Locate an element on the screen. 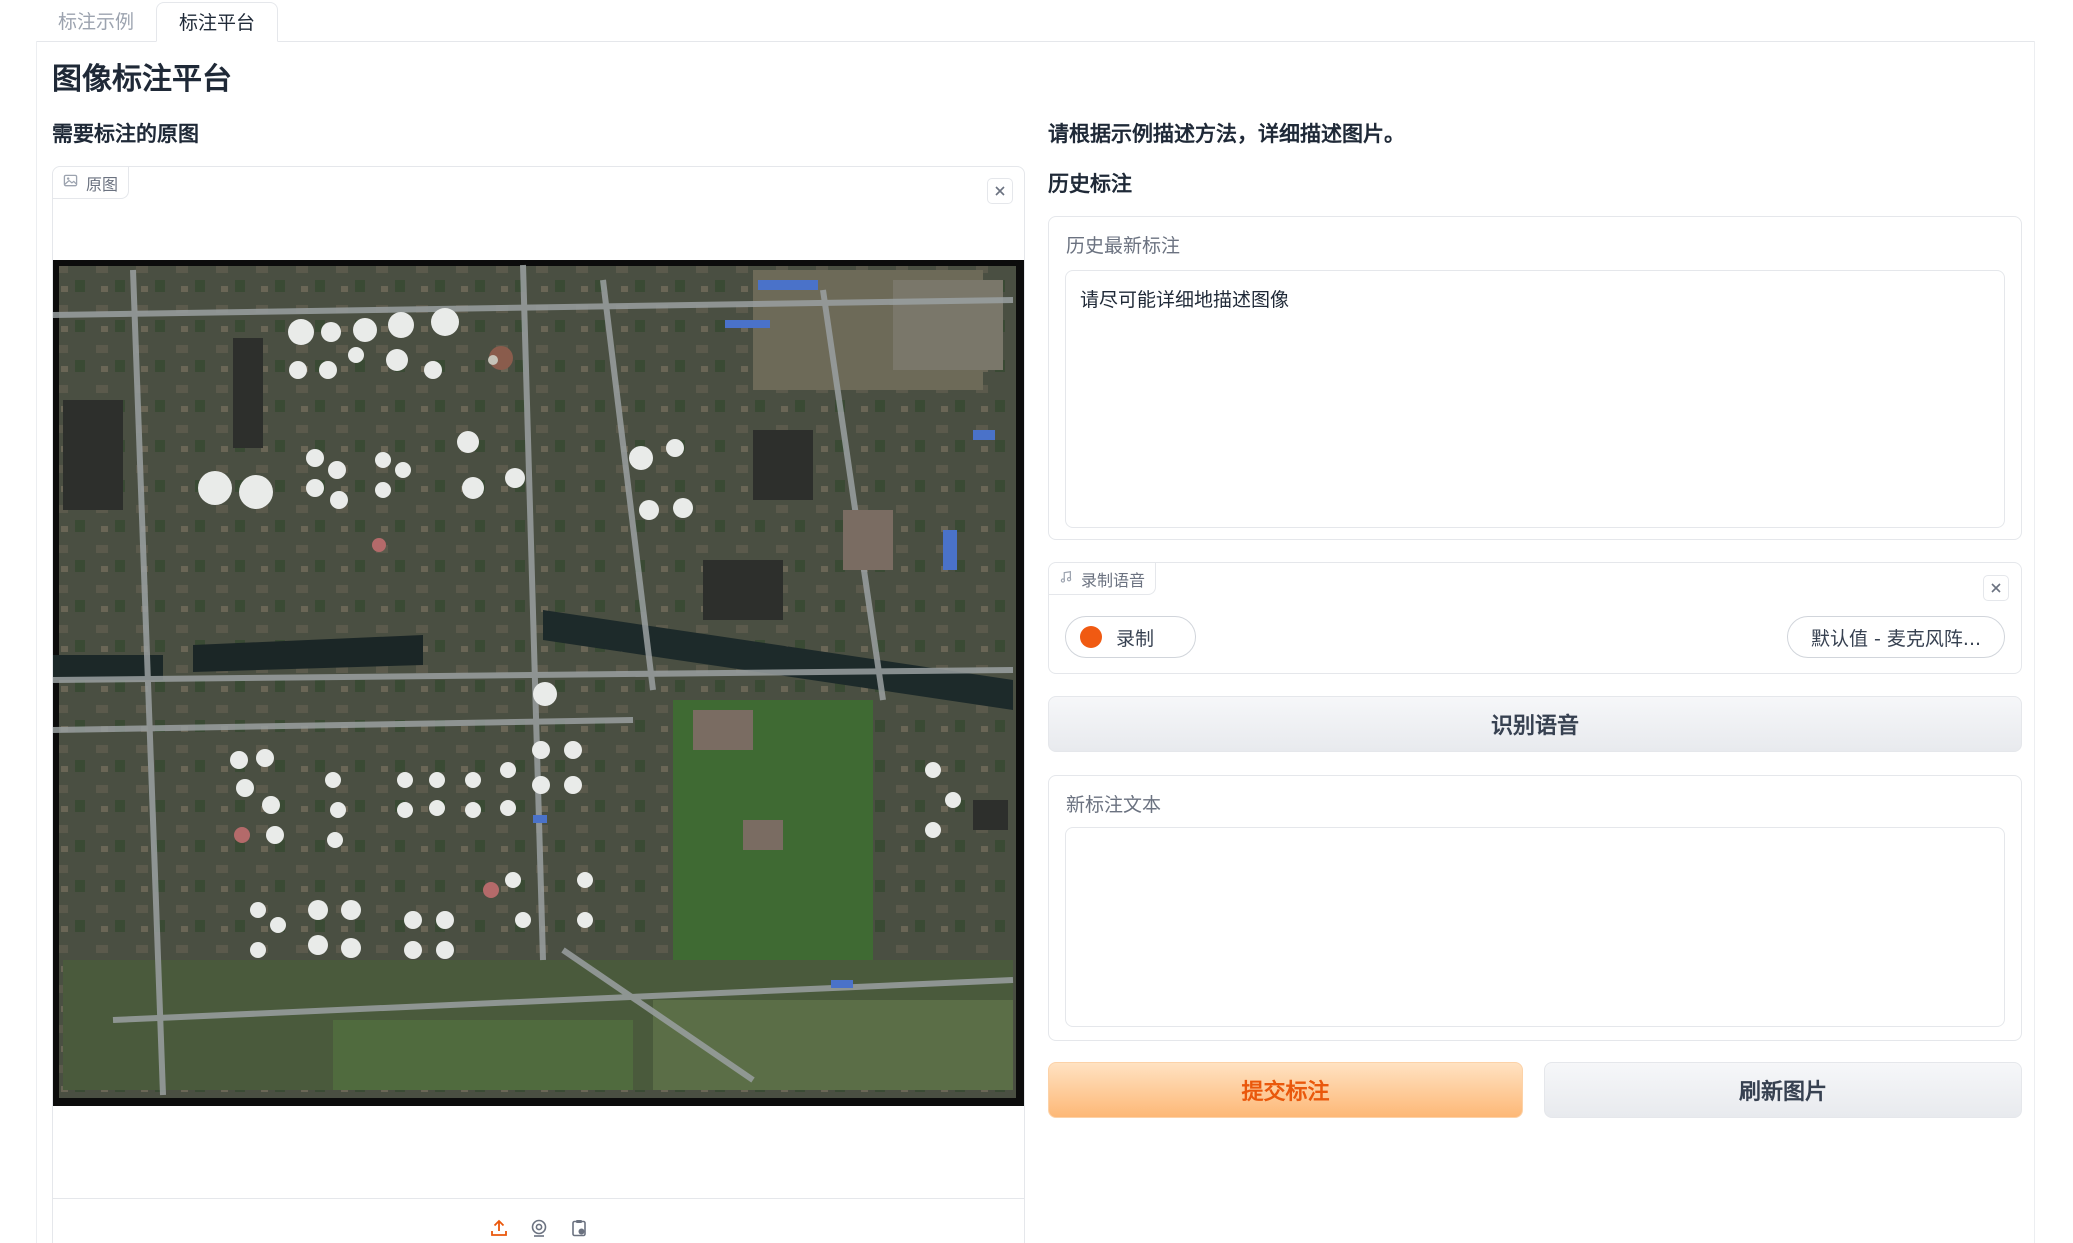  new-annotation-card: 新标注文本 is located at coordinates (1535, 908).